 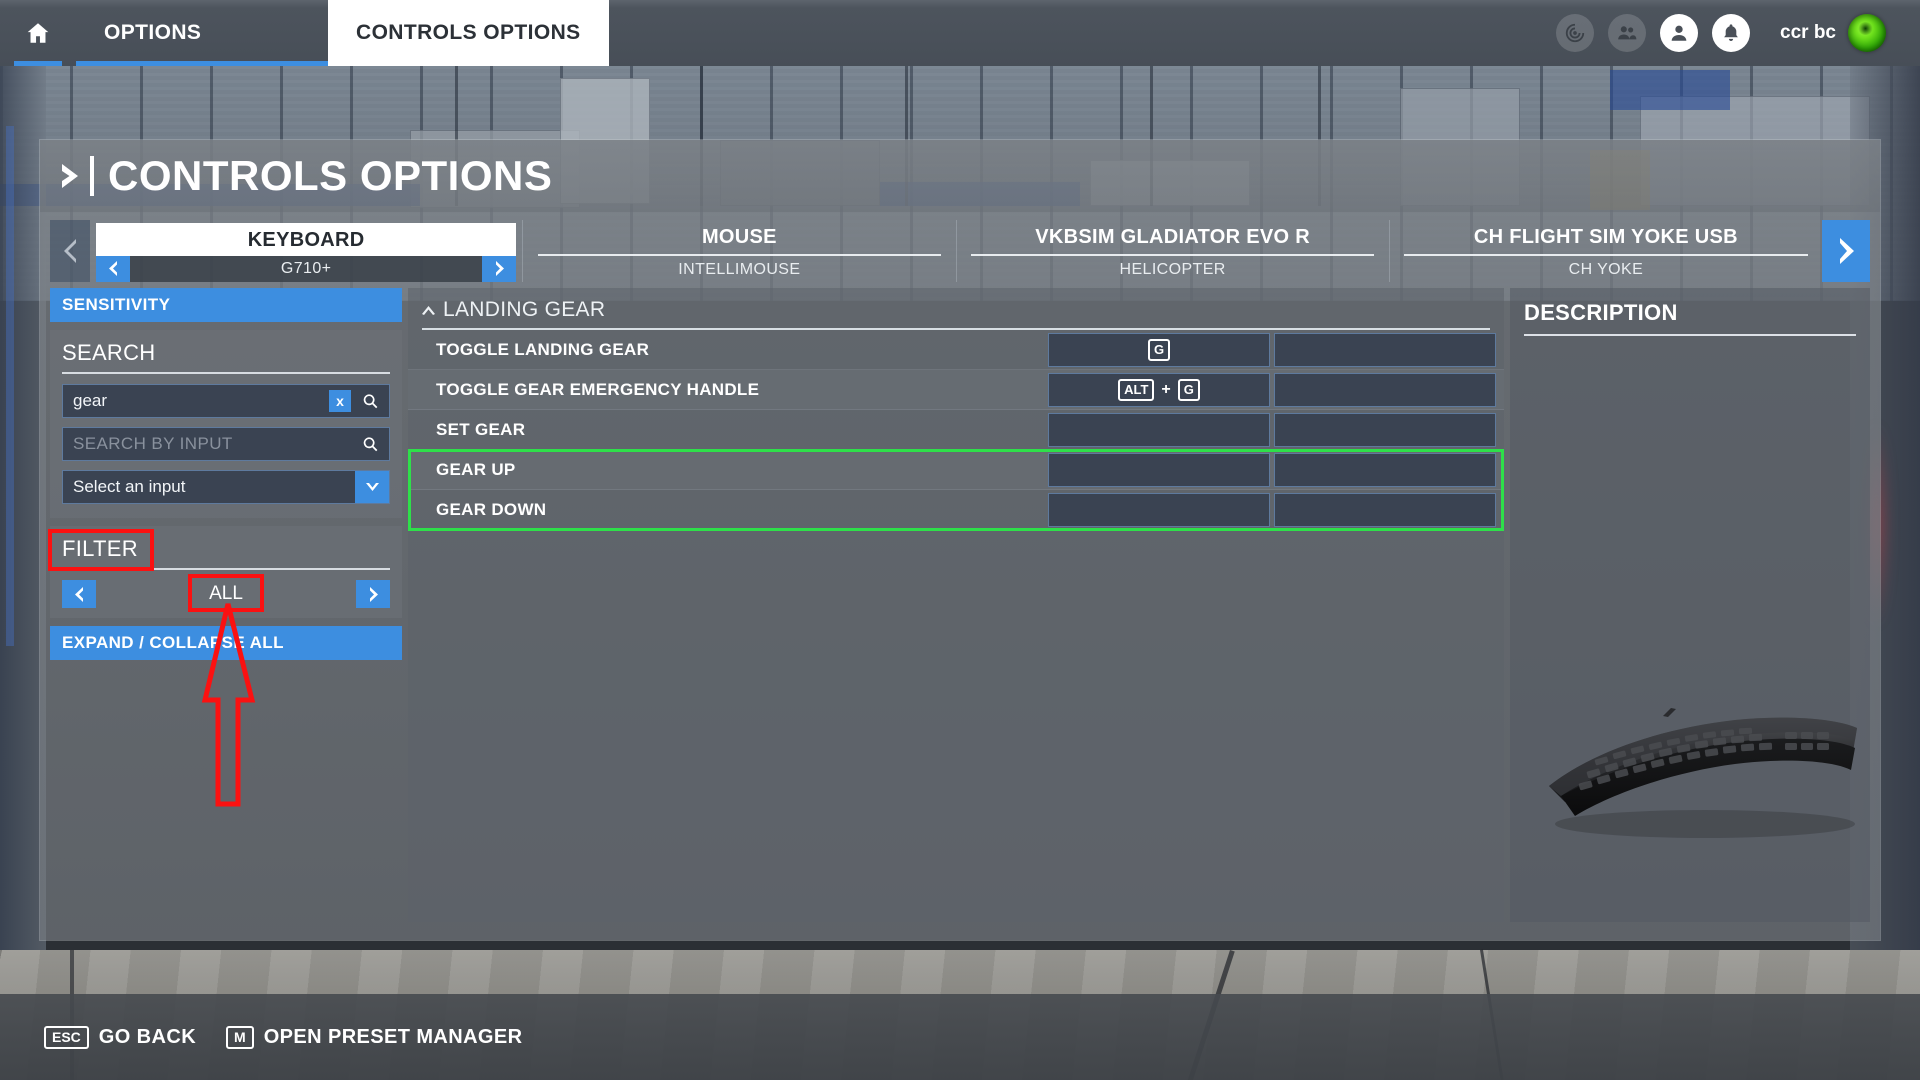 I want to click on search-by-input-submit-button, so click(x=370, y=444).